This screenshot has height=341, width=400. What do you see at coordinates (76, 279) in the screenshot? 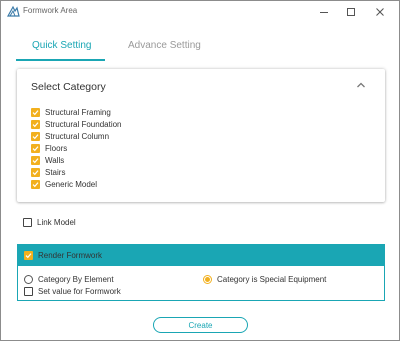
I see `category-by-element-label: Category By Element` at bounding box center [76, 279].